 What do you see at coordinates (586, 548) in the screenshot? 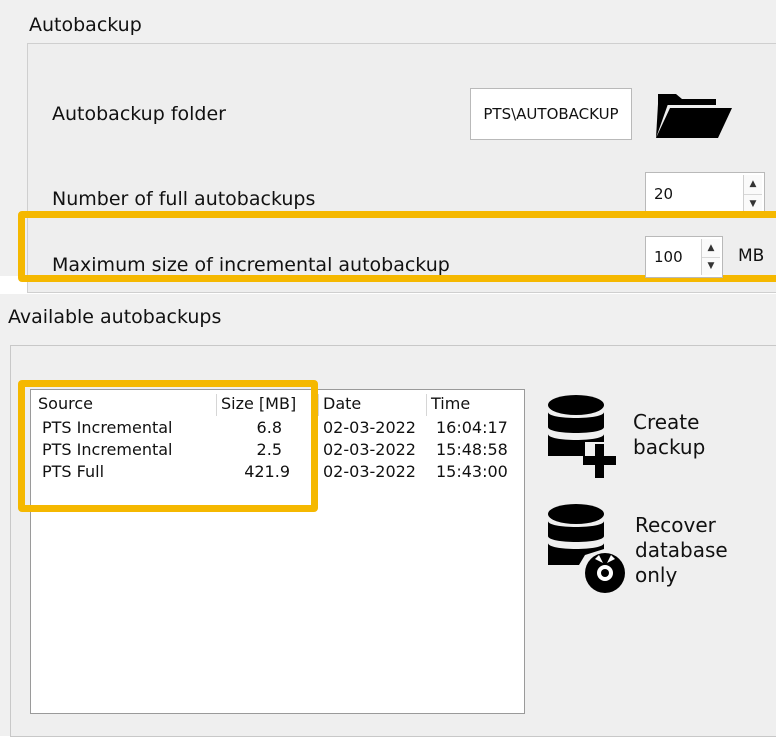
I see `database-lifebuoy-icon` at bounding box center [586, 548].